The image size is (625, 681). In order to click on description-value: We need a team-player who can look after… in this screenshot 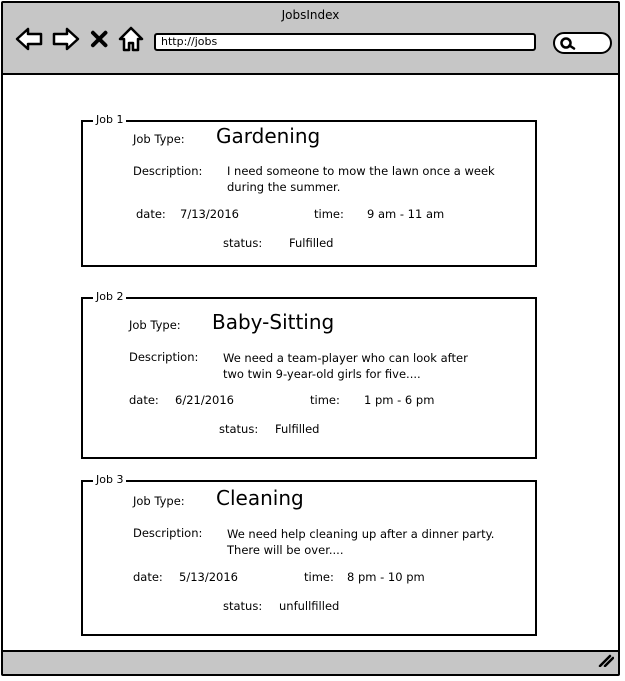, I will do `click(373, 366)`.